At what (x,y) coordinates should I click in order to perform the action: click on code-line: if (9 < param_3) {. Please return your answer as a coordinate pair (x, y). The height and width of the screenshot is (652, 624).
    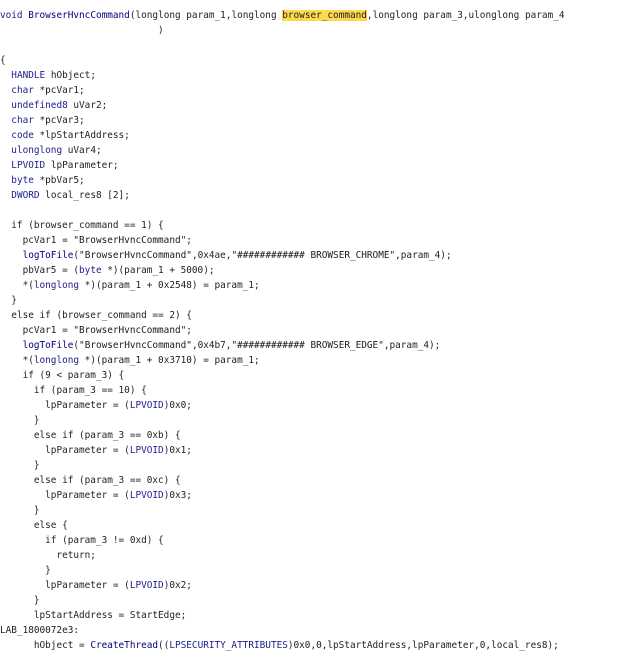
    Looking at the image, I should click on (62, 375).